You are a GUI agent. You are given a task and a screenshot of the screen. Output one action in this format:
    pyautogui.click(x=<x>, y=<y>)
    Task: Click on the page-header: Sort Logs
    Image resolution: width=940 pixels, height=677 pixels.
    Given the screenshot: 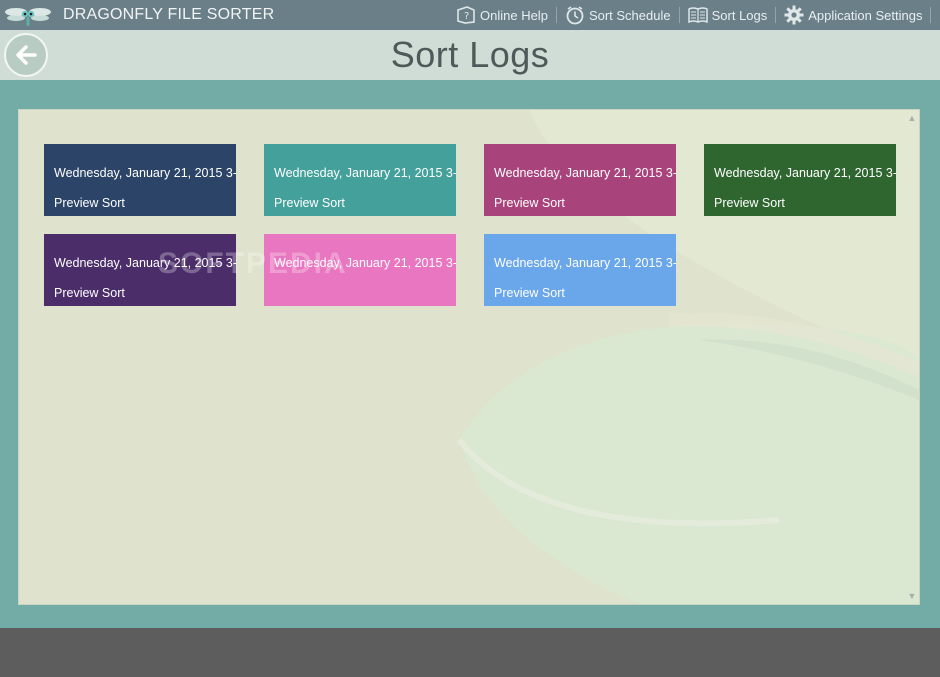 What is the action you would take?
    pyautogui.click(x=470, y=55)
    